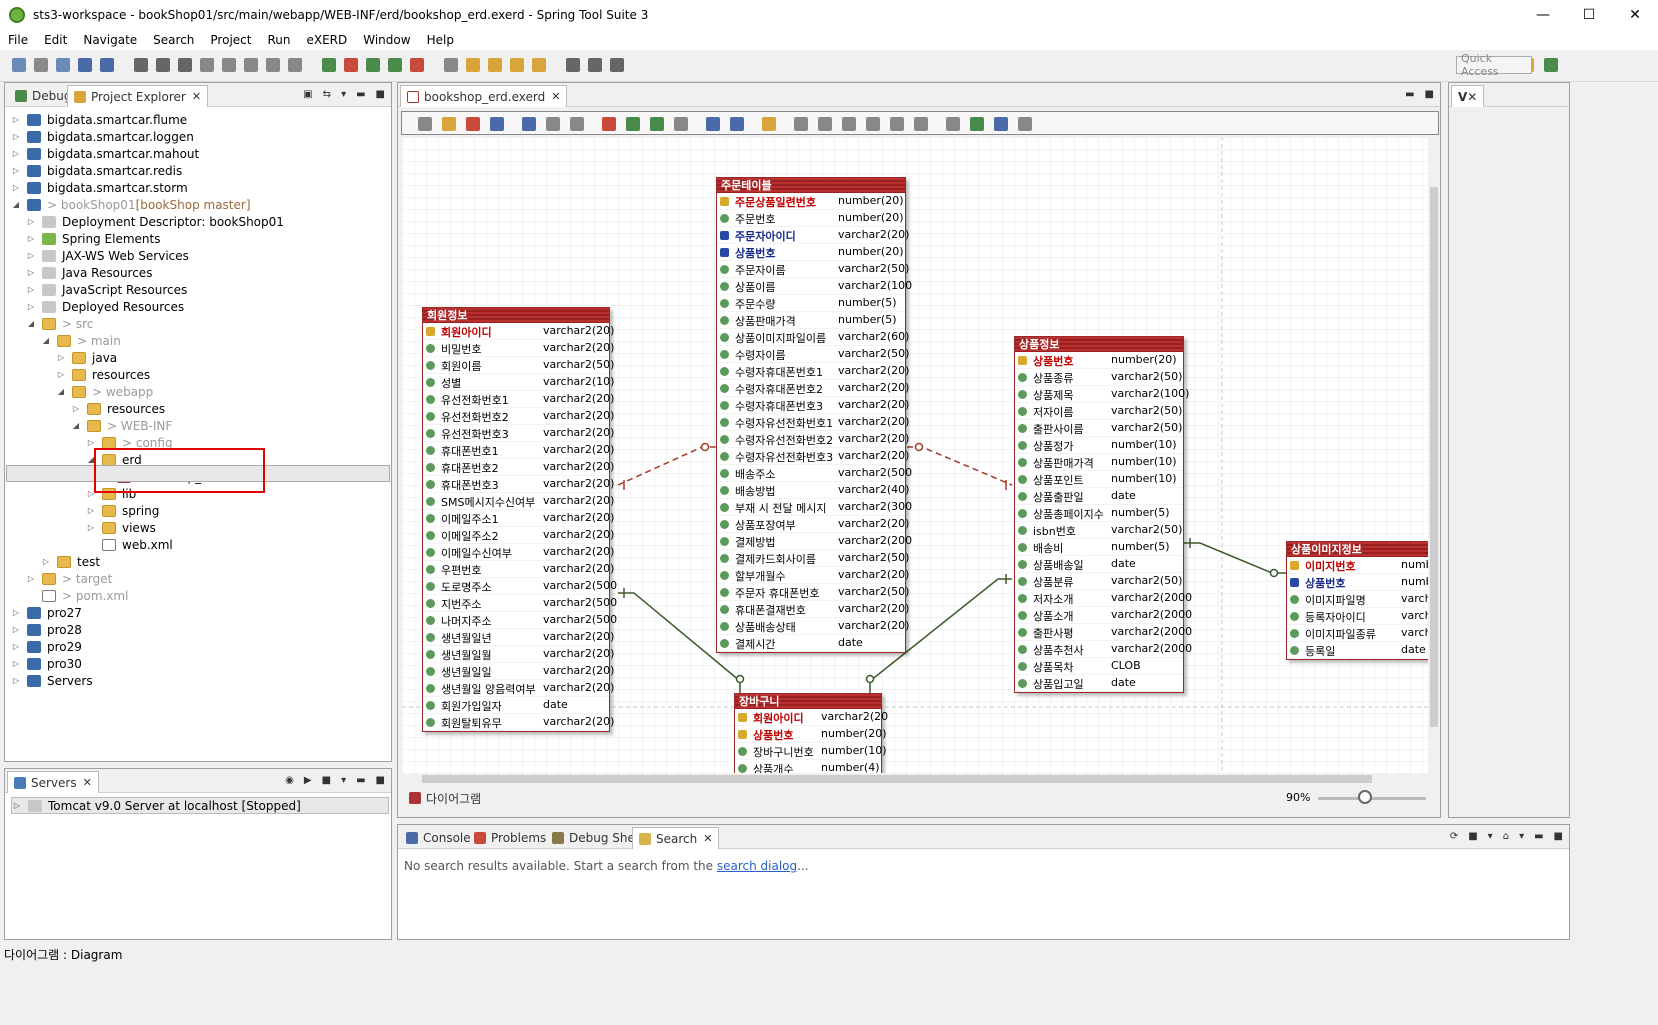  I want to click on erd-column-row: 회원아이디 varchar2(20, so click(811, 717).